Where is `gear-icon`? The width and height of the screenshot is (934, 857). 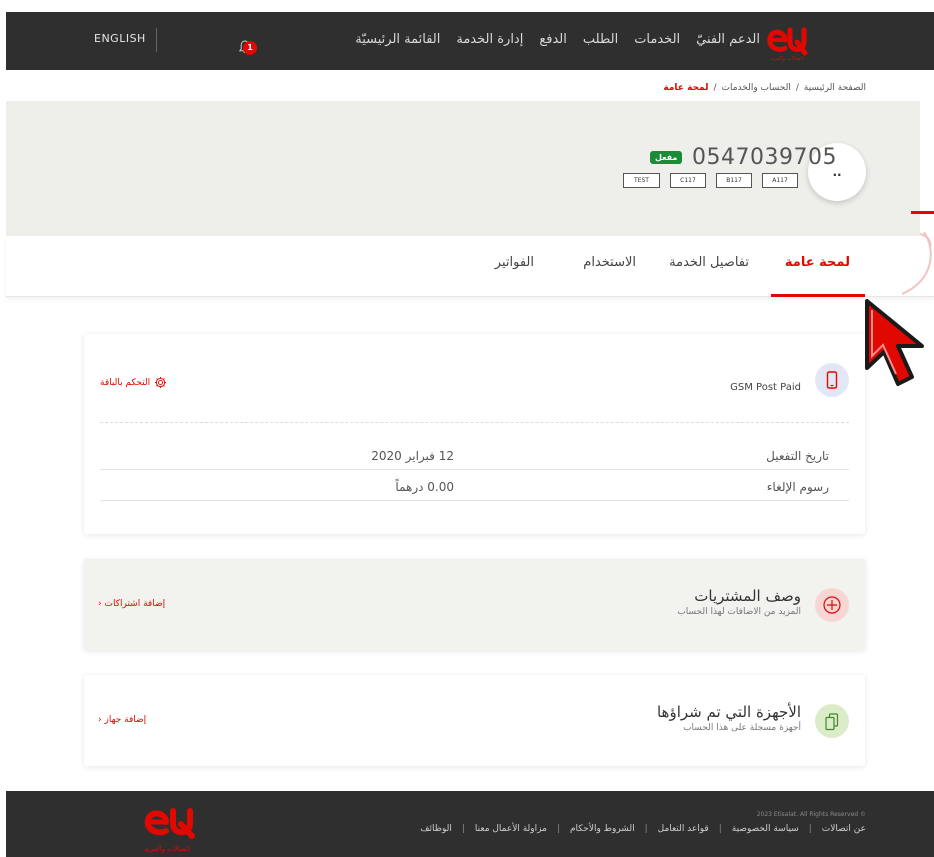 gear-icon is located at coordinates (161, 382).